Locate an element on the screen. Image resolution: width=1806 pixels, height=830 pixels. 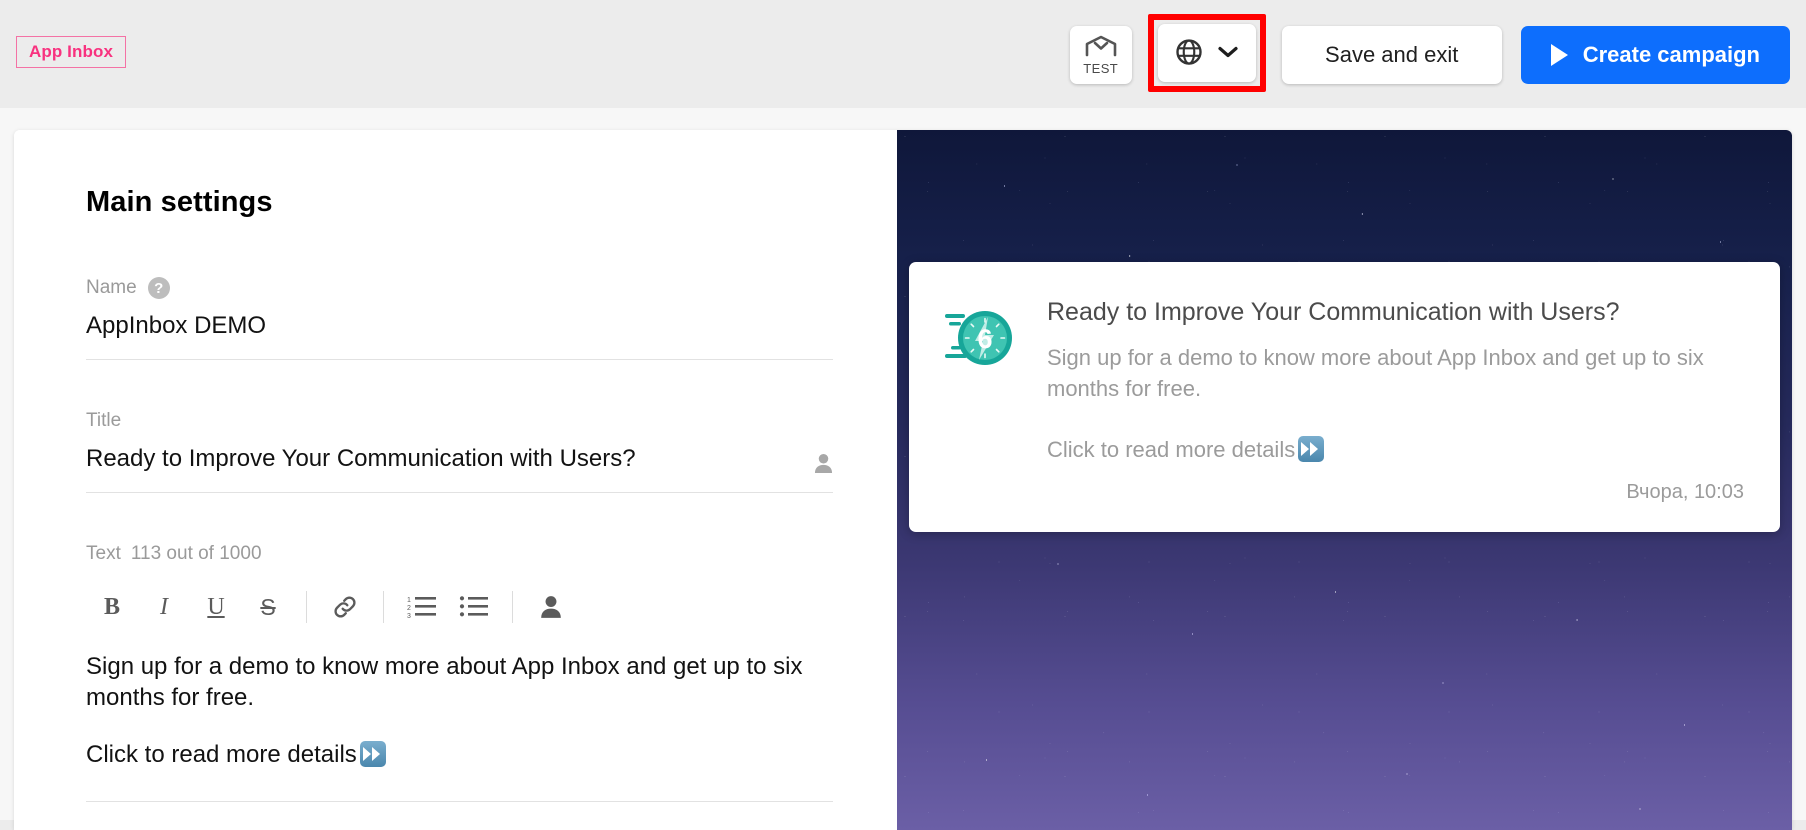
name-field-group: Name ? AppInbox DEMO is located at coordinates (459, 318).